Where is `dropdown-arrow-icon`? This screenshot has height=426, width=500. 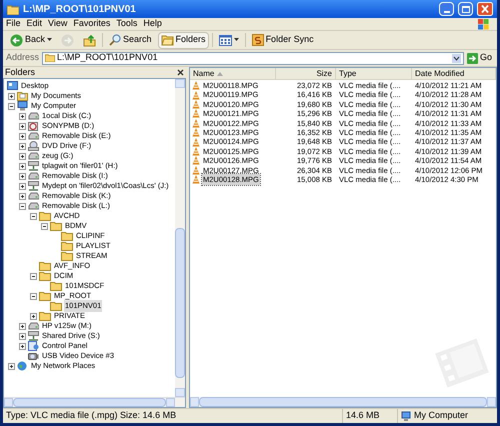 dropdown-arrow-icon is located at coordinates (456, 58).